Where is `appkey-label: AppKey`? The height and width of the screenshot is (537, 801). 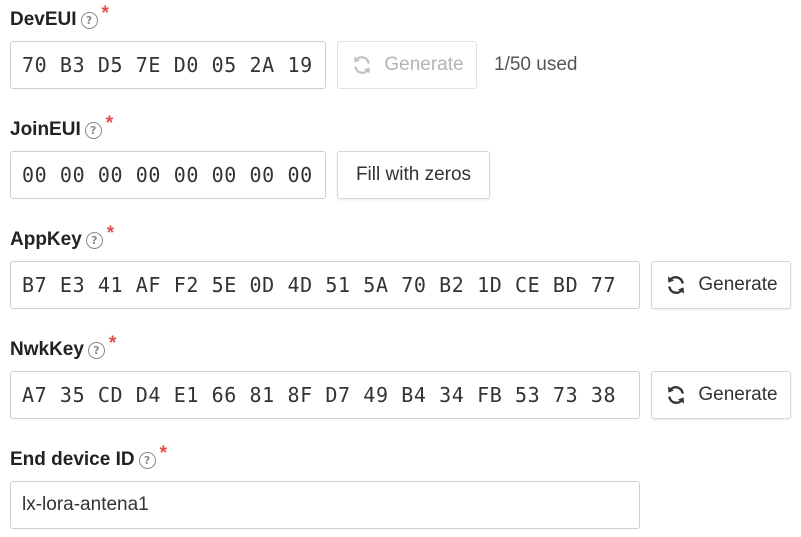 appkey-label: AppKey is located at coordinates (46, 239).